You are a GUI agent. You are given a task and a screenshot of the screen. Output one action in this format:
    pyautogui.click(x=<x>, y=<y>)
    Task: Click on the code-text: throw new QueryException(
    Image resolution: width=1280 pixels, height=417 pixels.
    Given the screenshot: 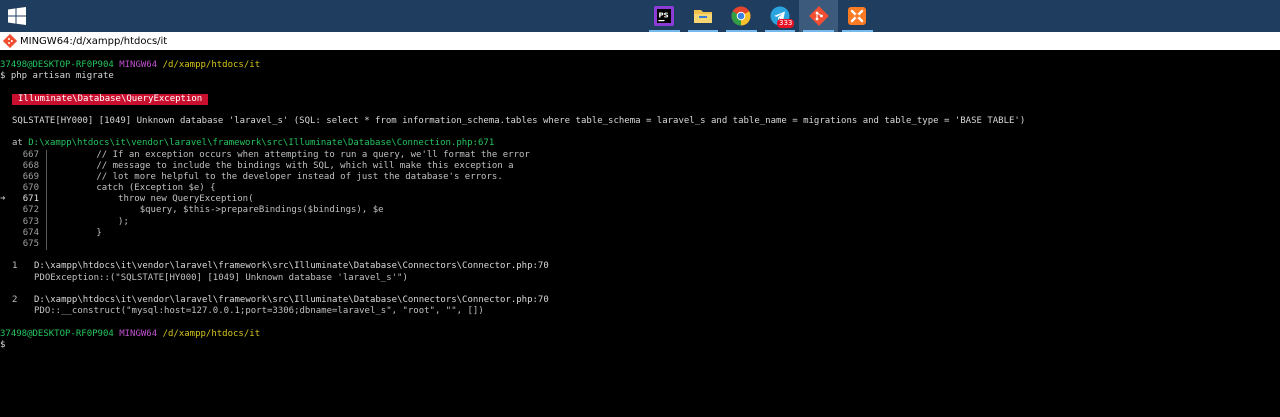 What is the action you would take?
    pyautogui.click(x=153, y=199)
    